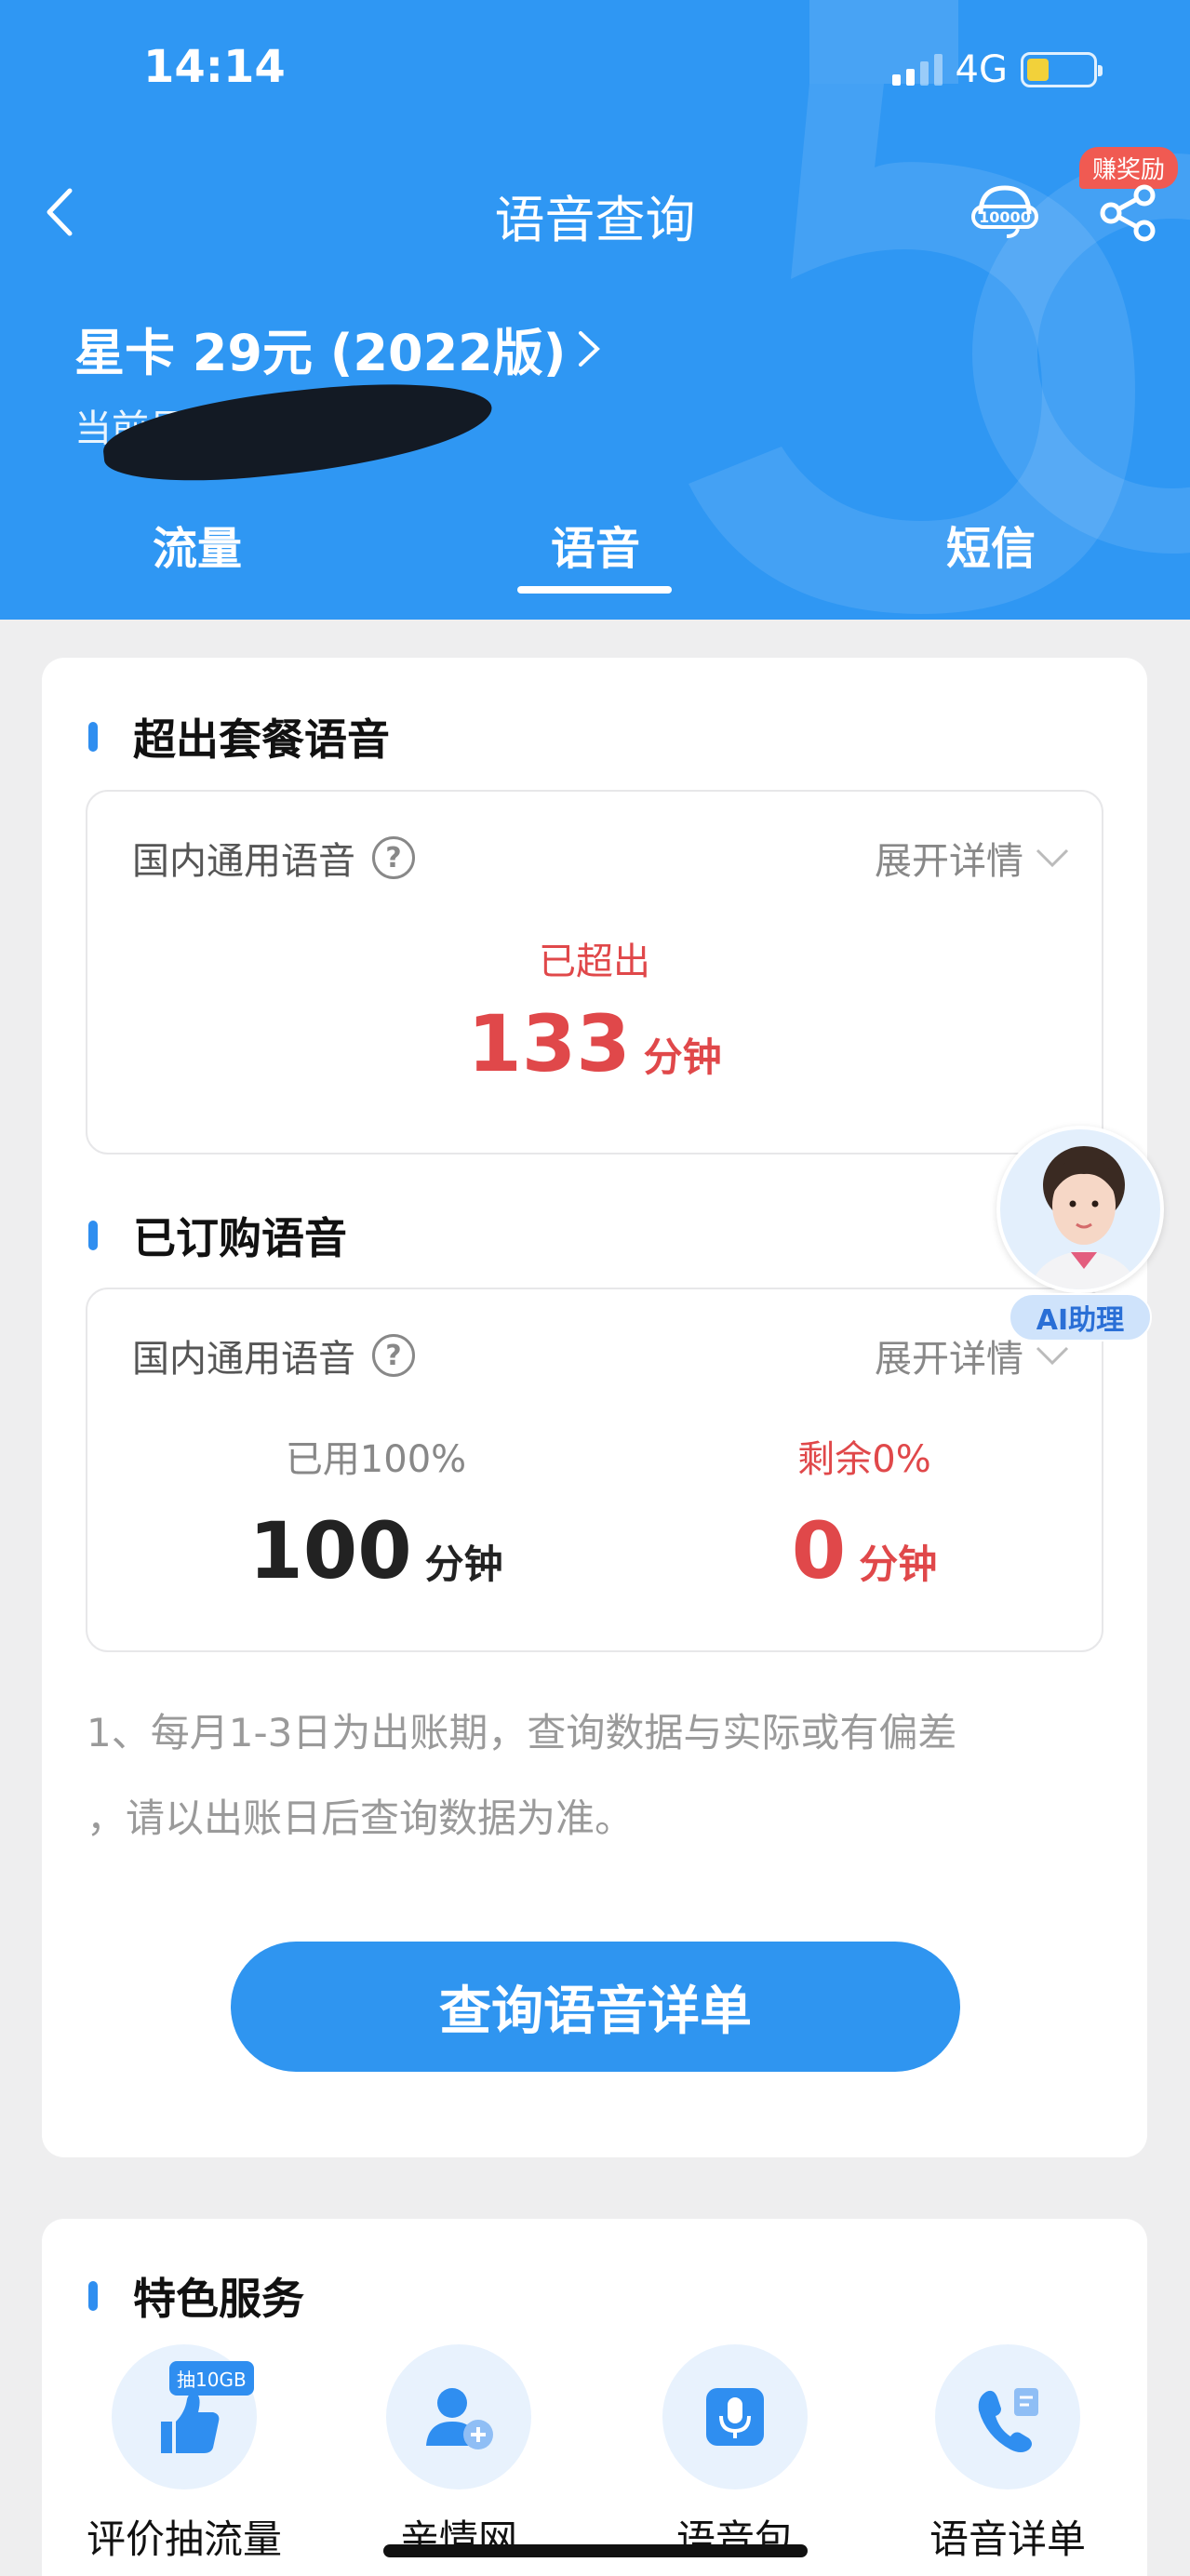 The width and height of the screenshot is (1190, 2576). What do you see at coordinates (819, 1550) in the screenshot?
I see `remaining-minutes: 0` at bounding box center [819, 1550].